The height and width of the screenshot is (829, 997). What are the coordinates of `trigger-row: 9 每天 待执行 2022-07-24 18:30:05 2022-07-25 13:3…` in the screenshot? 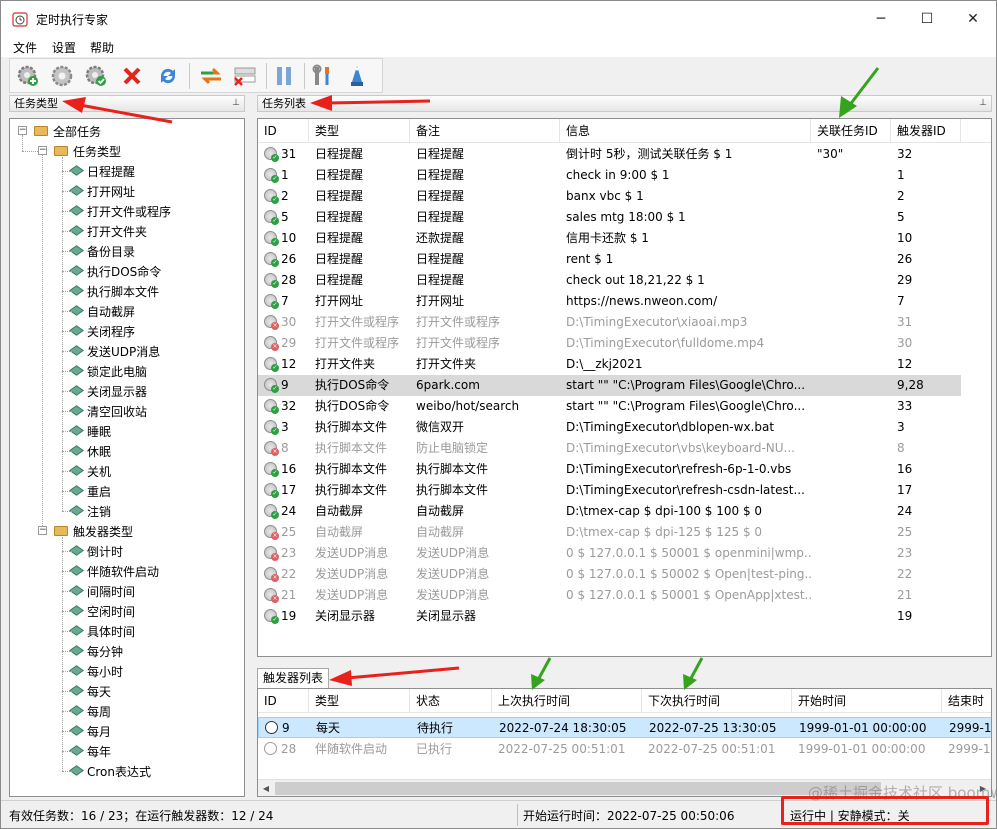 It's located at (624, 727).